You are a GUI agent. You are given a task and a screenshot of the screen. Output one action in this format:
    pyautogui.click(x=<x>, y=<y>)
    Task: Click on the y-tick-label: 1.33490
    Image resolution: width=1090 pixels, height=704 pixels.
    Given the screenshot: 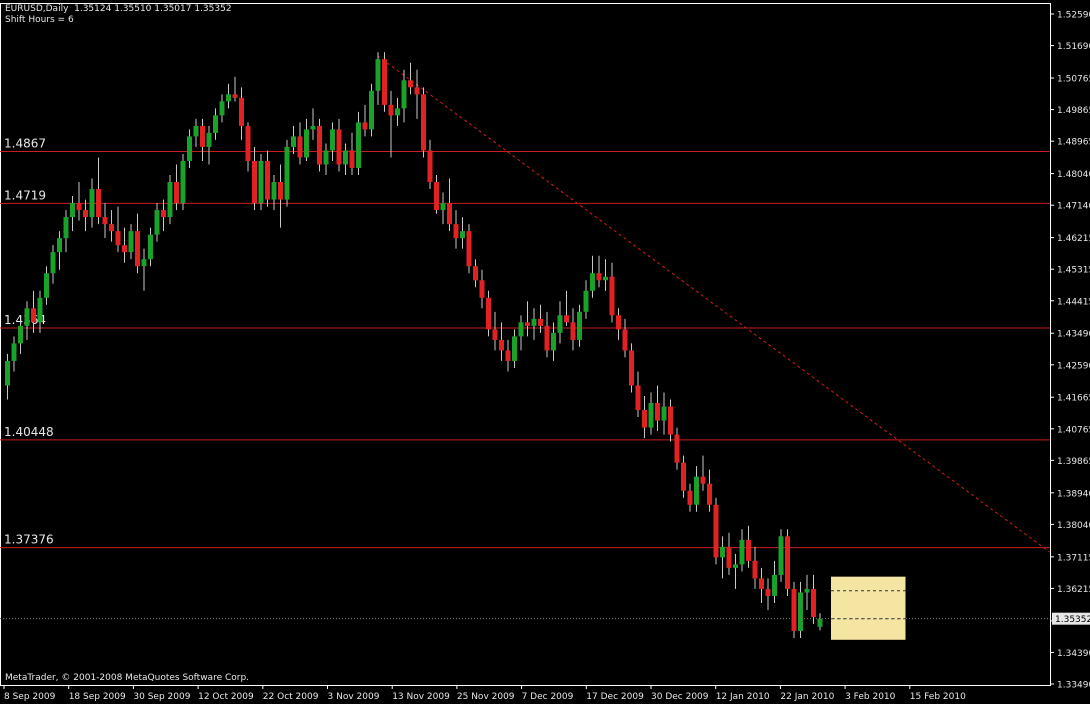 What is the action you would take?
    pyautogui.click(x=1073, y=686)
    